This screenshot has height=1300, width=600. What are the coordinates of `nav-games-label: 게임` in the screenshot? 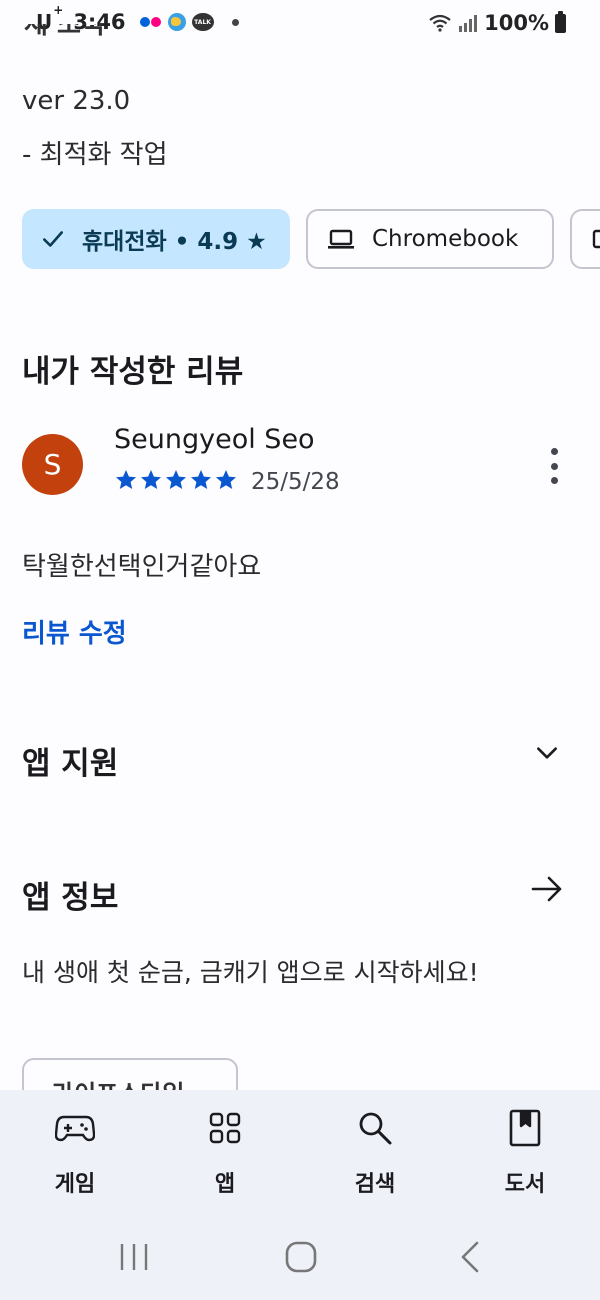 It's located at (75, 1184).